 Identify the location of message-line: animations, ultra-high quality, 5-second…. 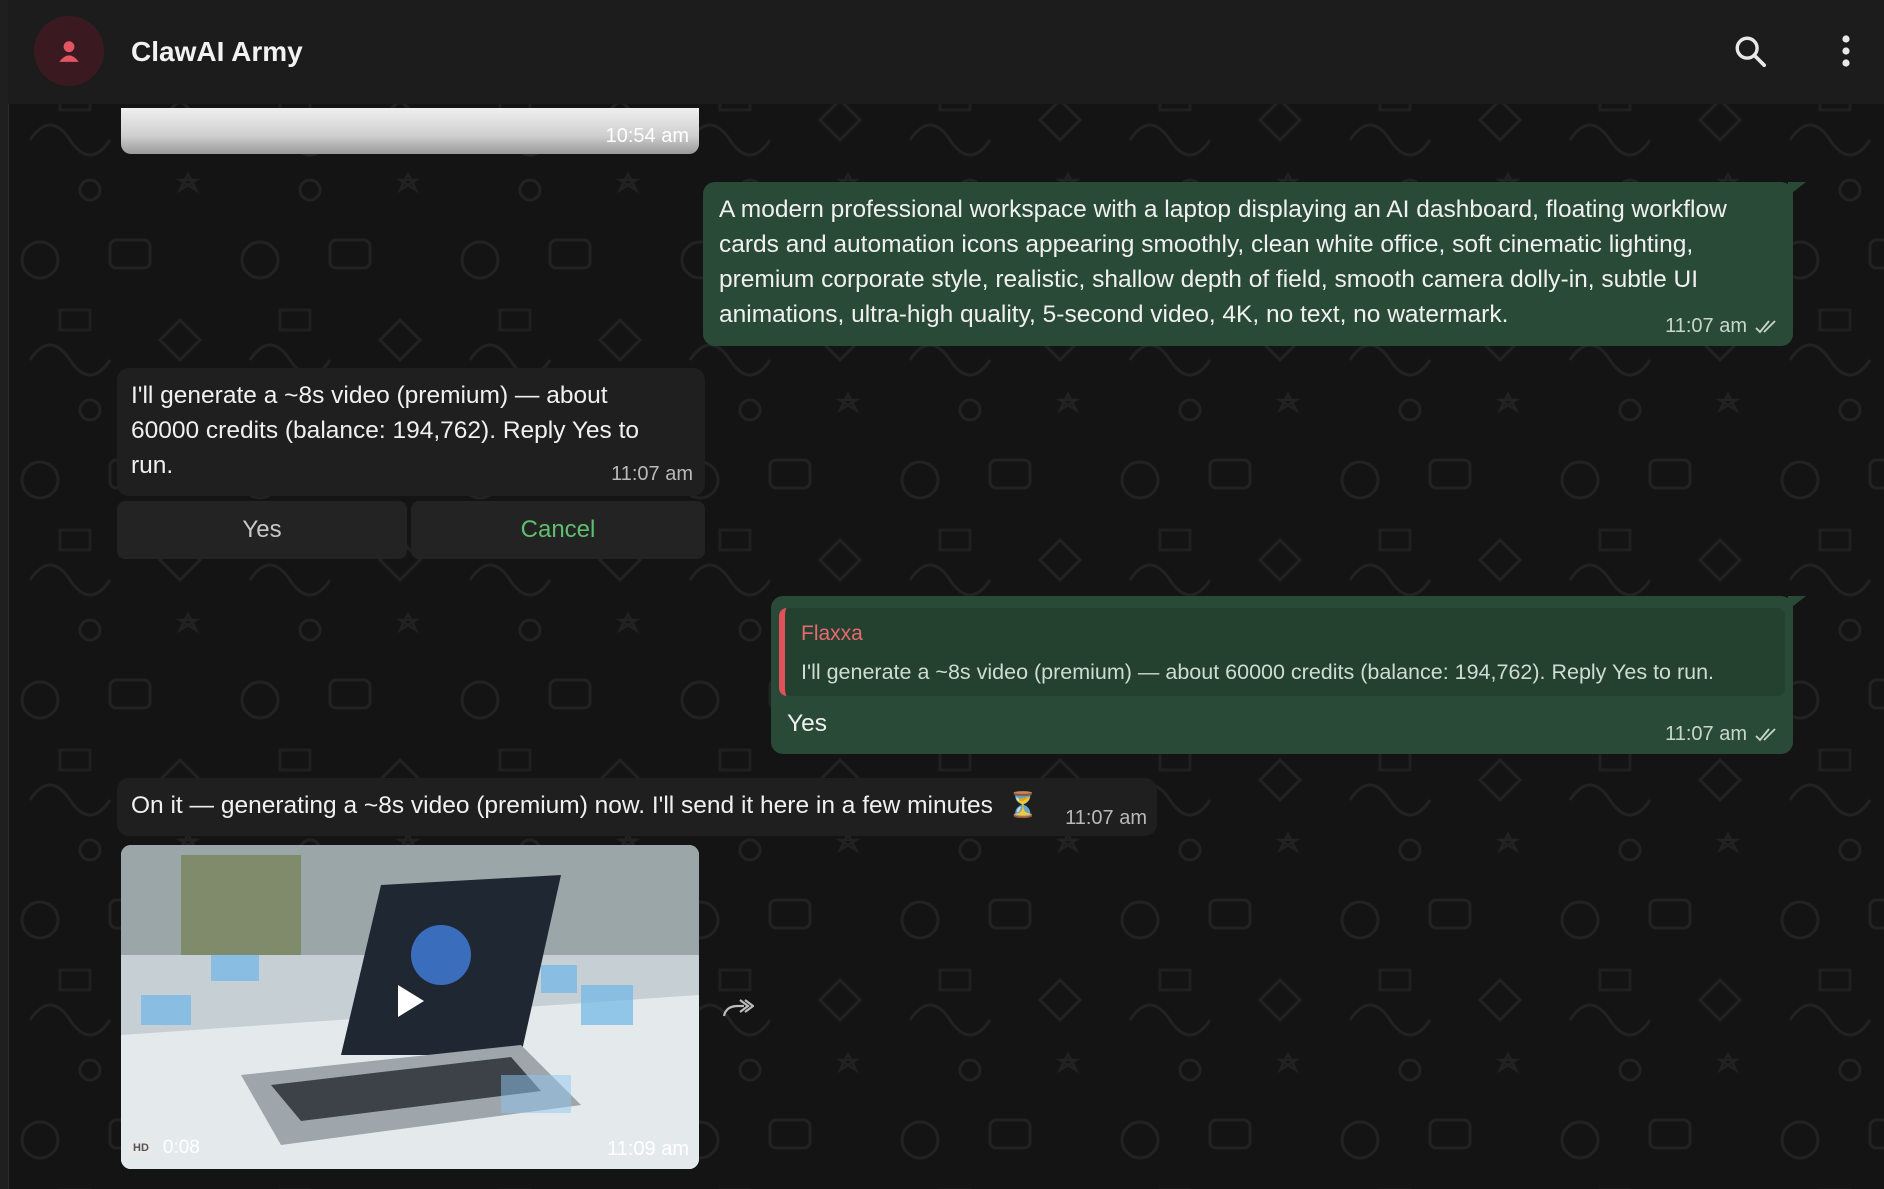
(1114, 314).